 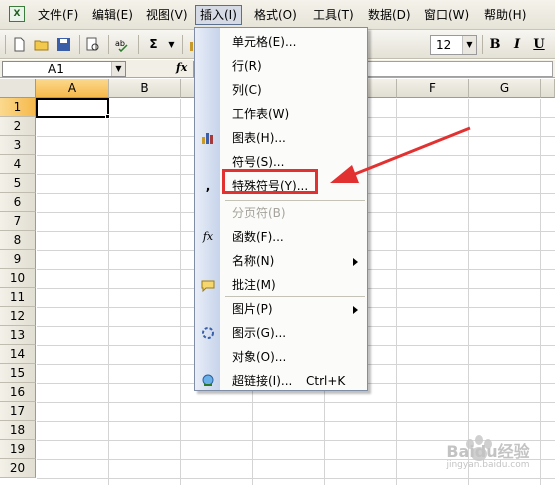 What do you see at coordinates (92, 44) in the screenshot?
I see `print-preview-icon` at bounding box center [92, 44].